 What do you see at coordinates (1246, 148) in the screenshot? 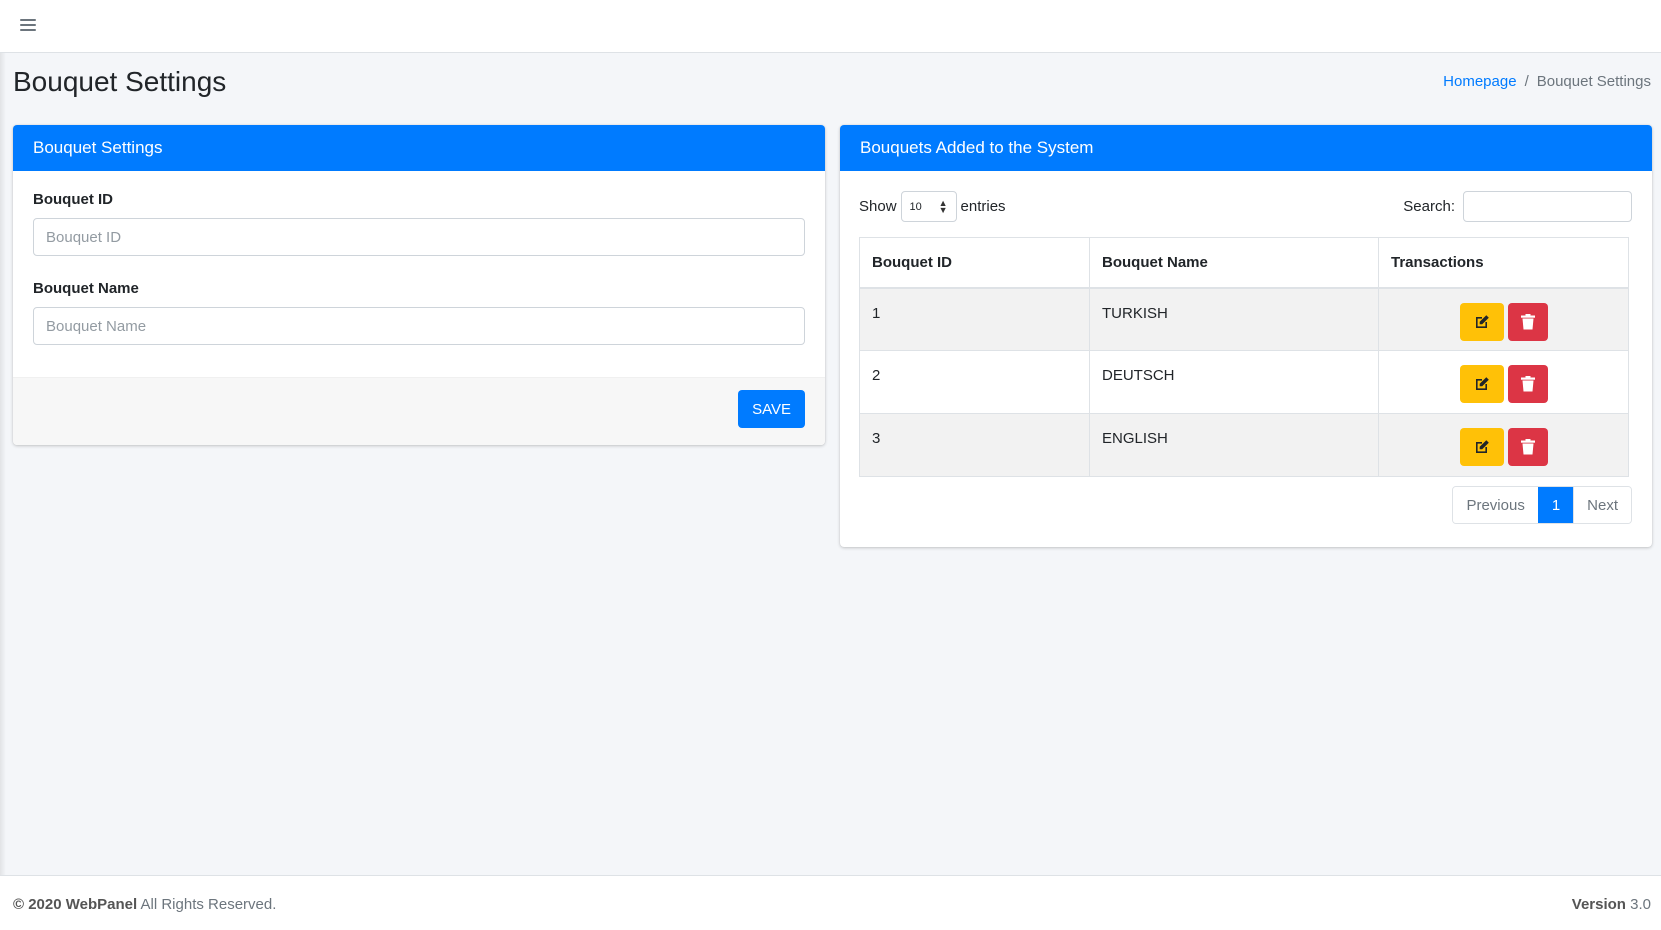
I see `list-card-header: Bouquets Added to the System` at bounding box center [1246, 148].